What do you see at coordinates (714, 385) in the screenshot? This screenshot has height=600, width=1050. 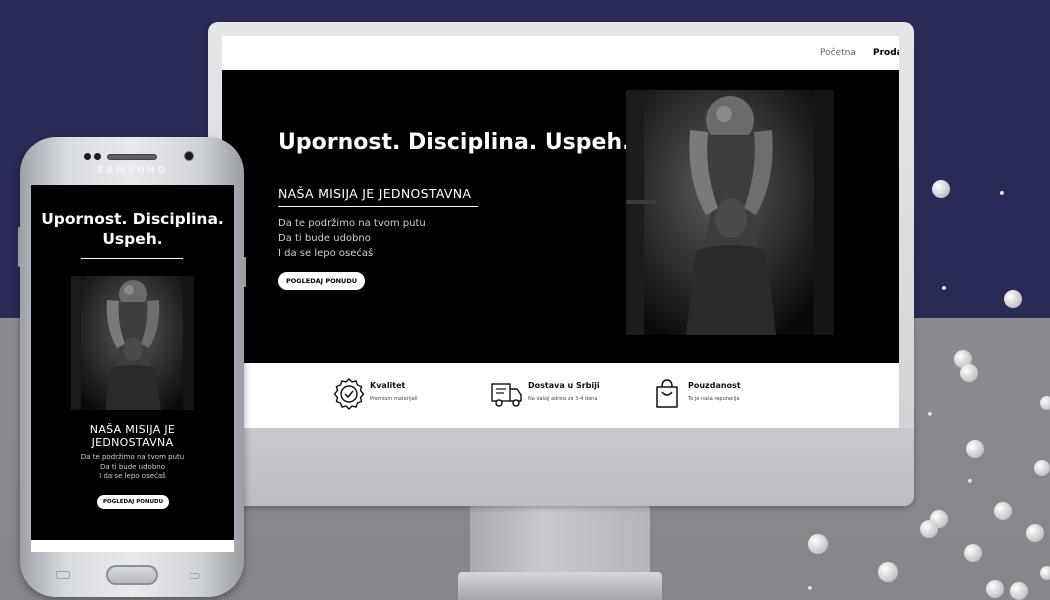 I see `feature-title: Pouzdanost` at bounding box center [714, 385].